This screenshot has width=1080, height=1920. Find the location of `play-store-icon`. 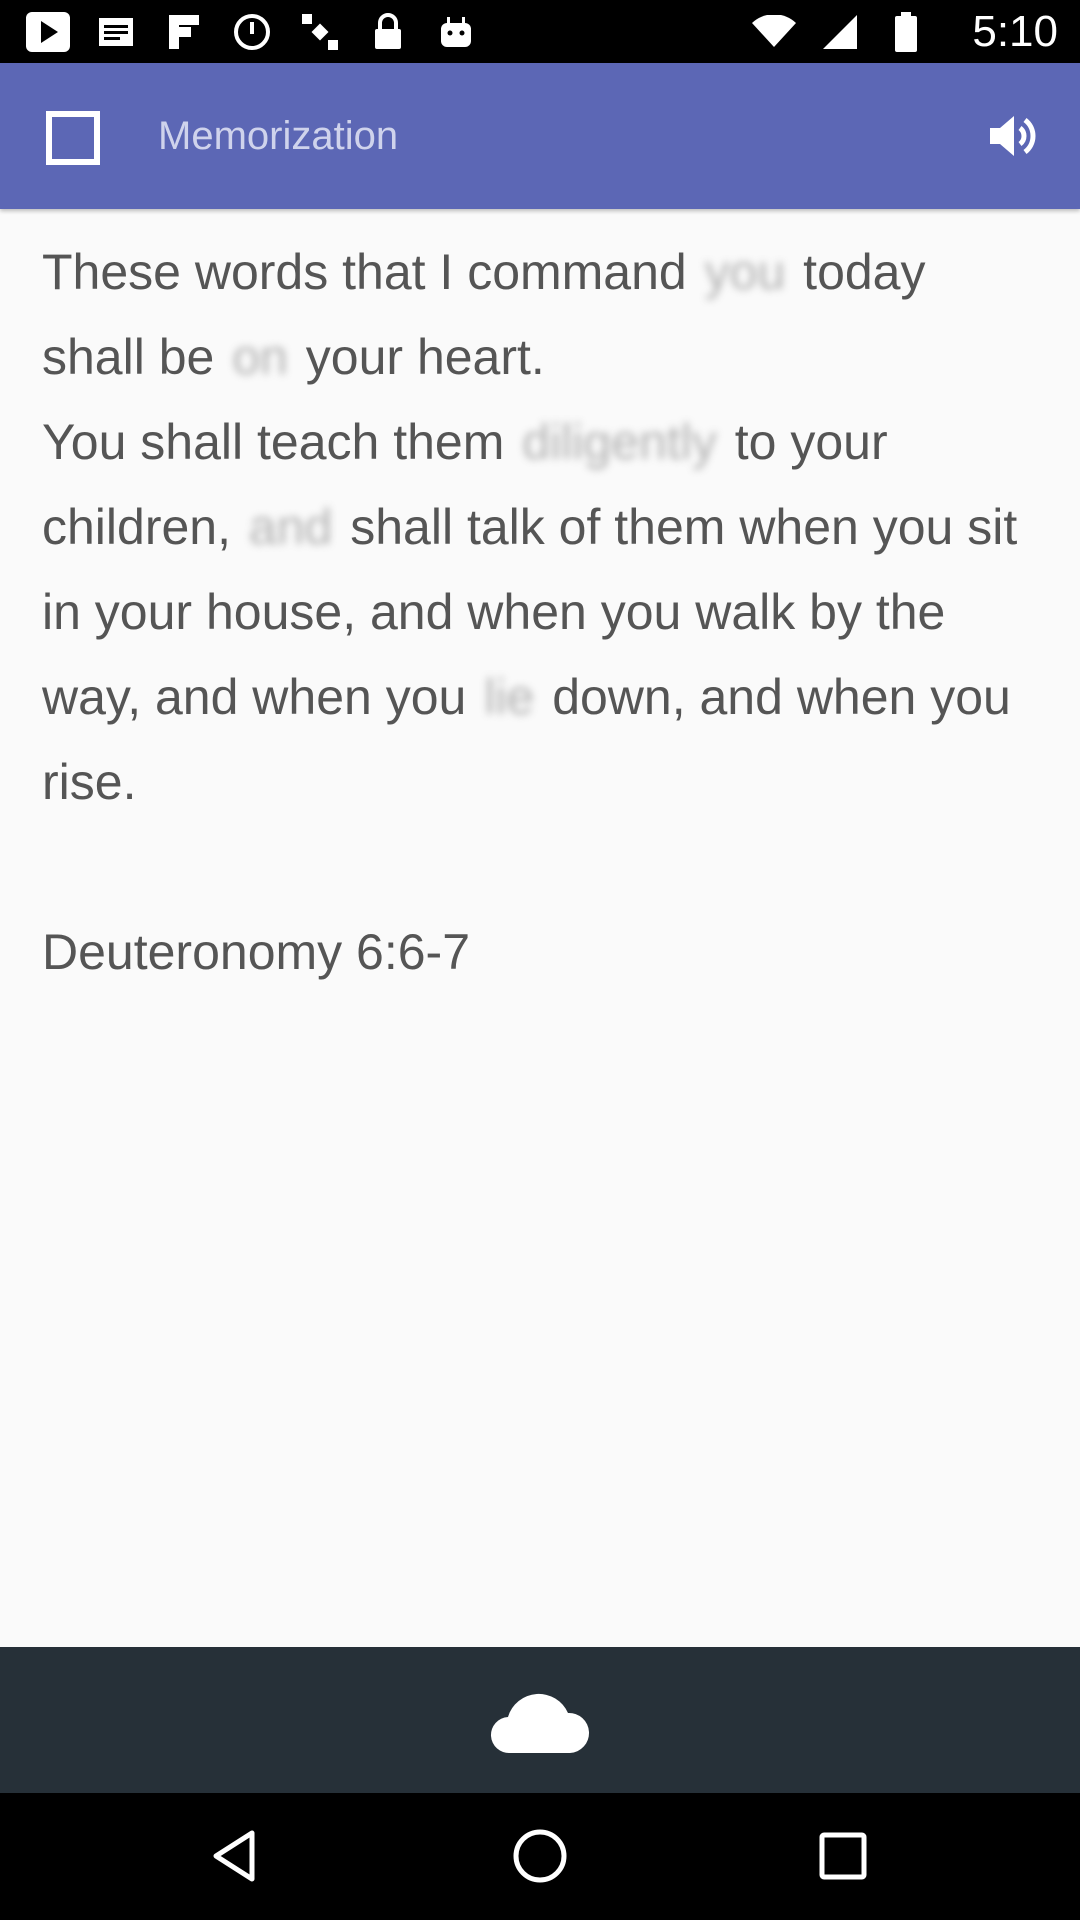

play-store-icon is located at coordinates (48, 32).